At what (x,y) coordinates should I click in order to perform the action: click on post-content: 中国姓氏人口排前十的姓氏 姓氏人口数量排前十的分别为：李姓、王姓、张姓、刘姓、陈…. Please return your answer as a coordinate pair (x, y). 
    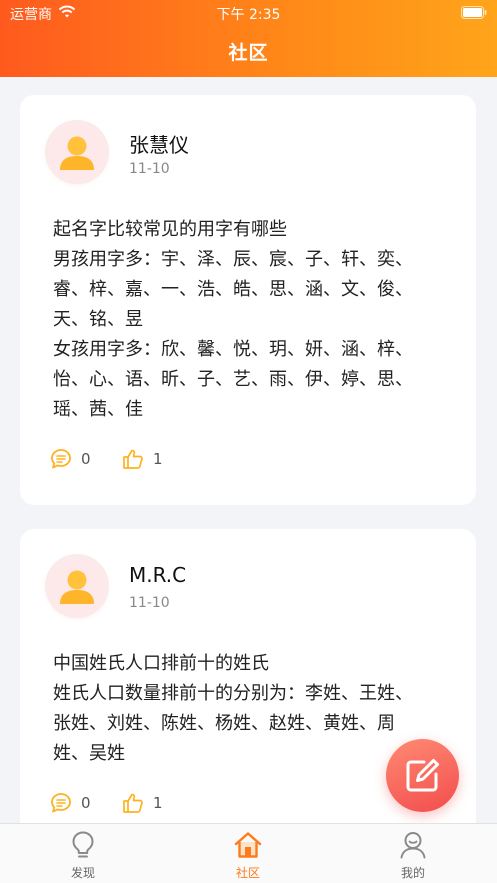
    Looking at the image, I should click on (238, 709).